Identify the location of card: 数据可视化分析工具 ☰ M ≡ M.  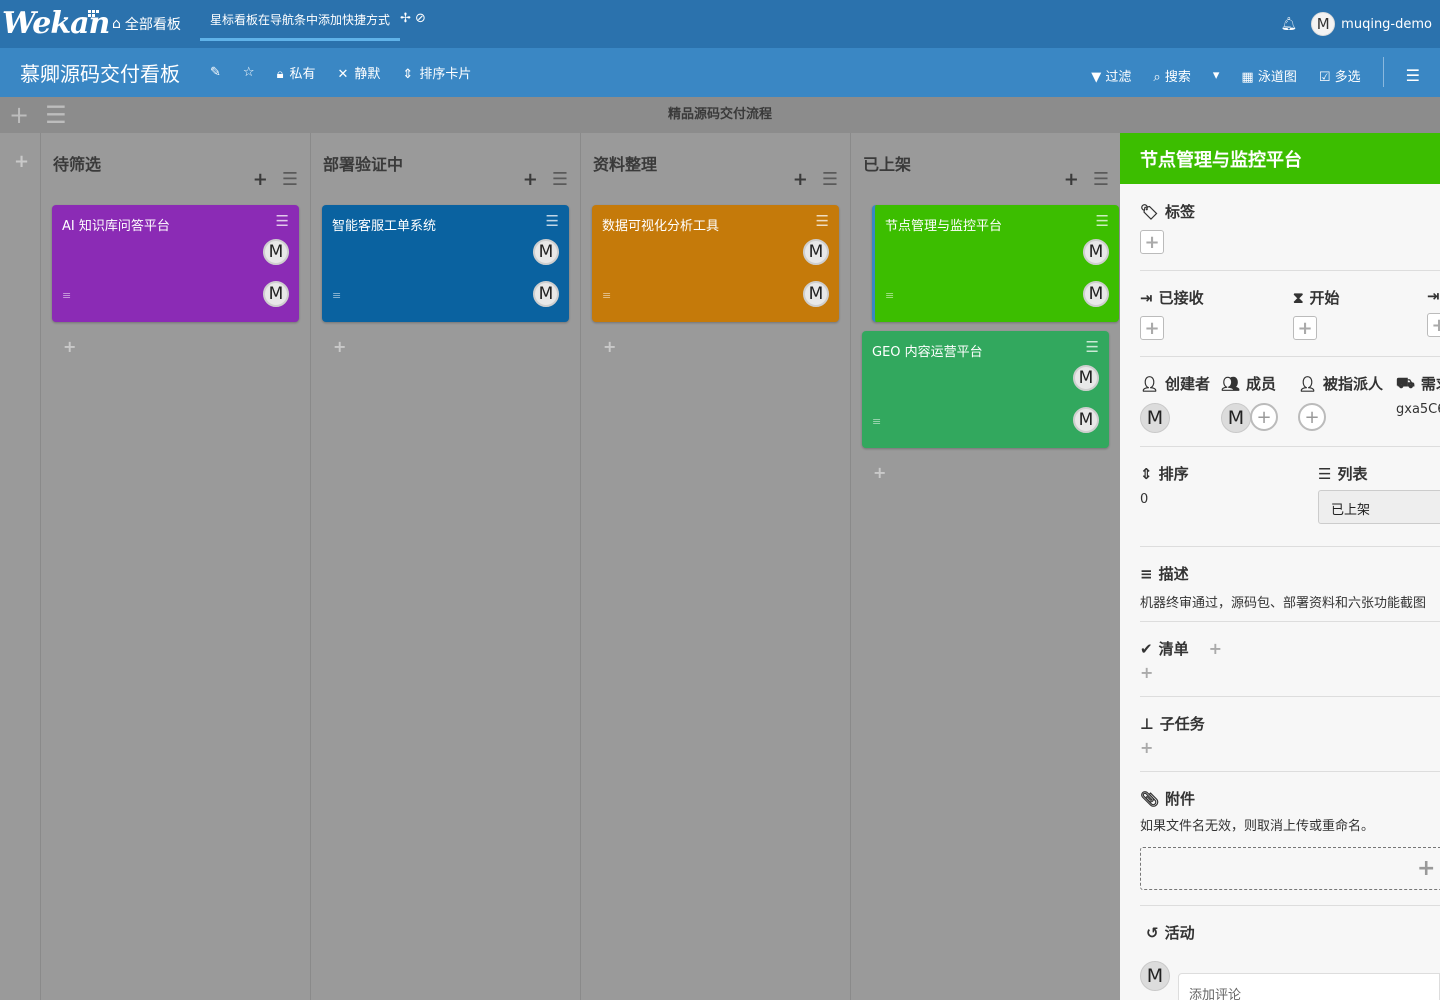
(715, 263).